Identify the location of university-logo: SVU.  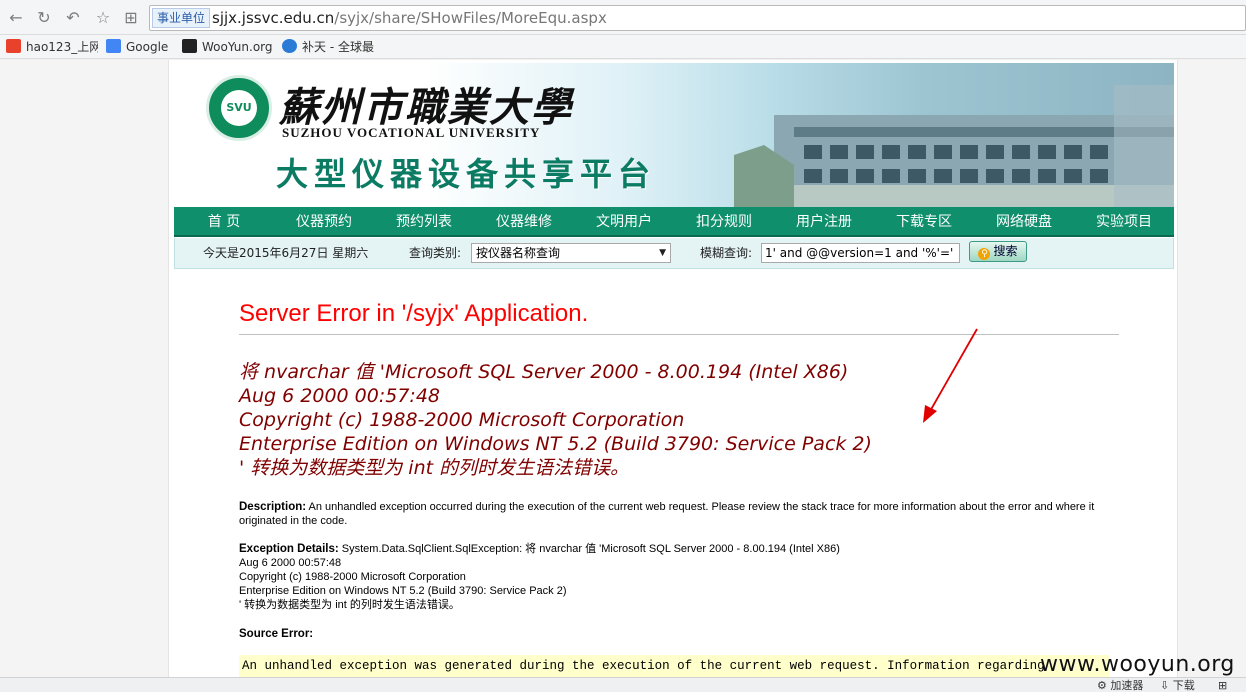
(239, 108).